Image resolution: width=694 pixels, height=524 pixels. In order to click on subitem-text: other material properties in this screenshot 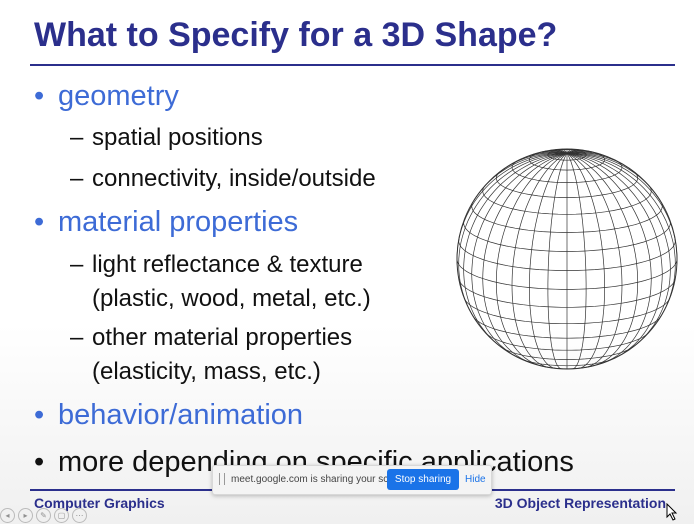, I will do `click(222, 337)`.